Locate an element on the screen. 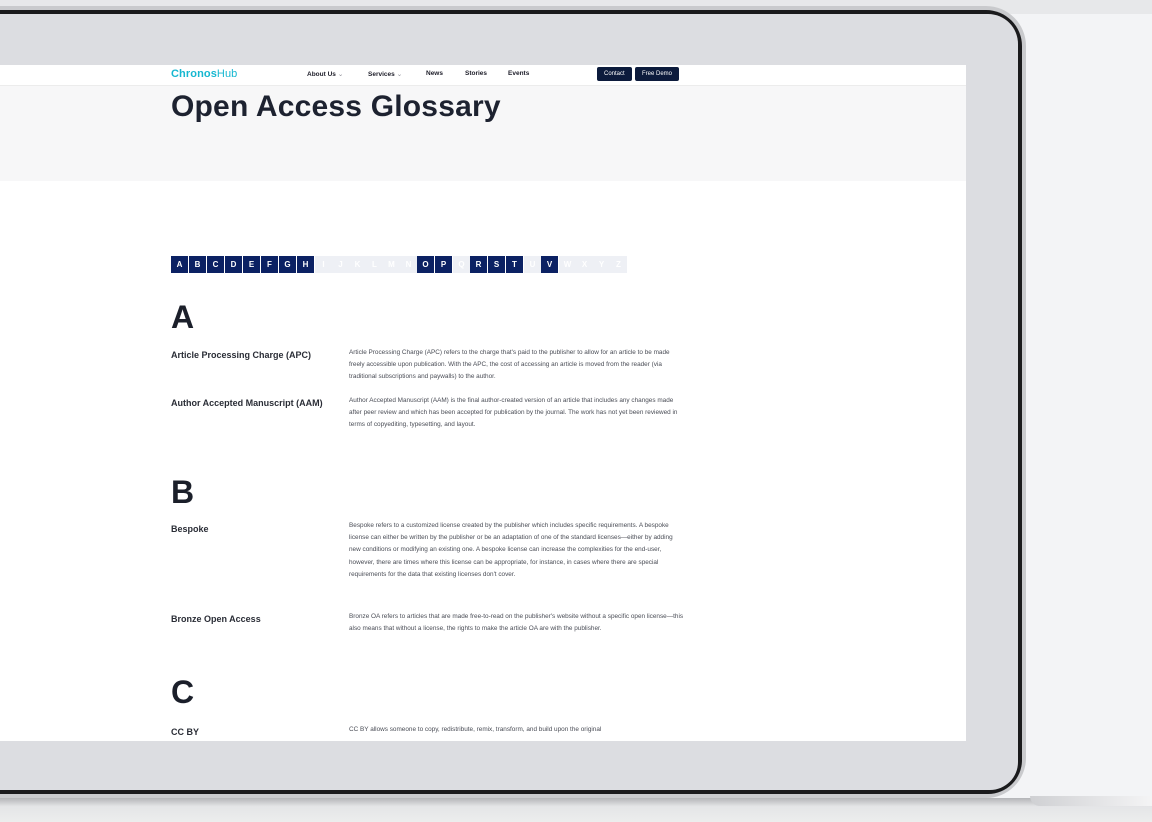  alphabet-link-k: K is located at coordinates (357, 264).